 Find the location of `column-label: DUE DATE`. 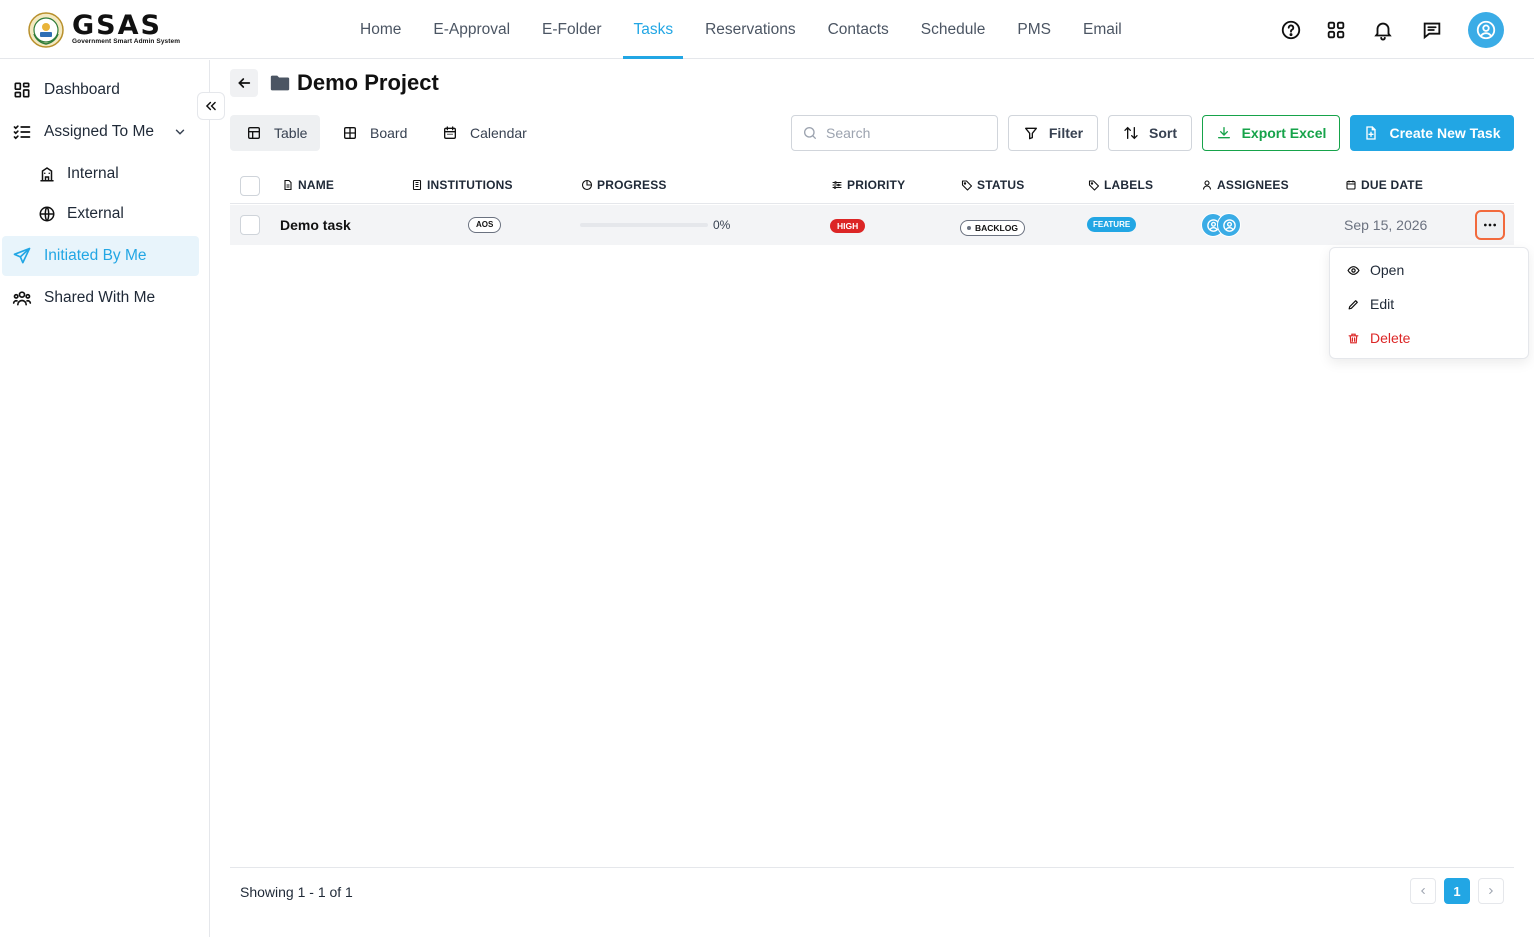

column-label: DUE DATE is located at coordinates (1392, 185).